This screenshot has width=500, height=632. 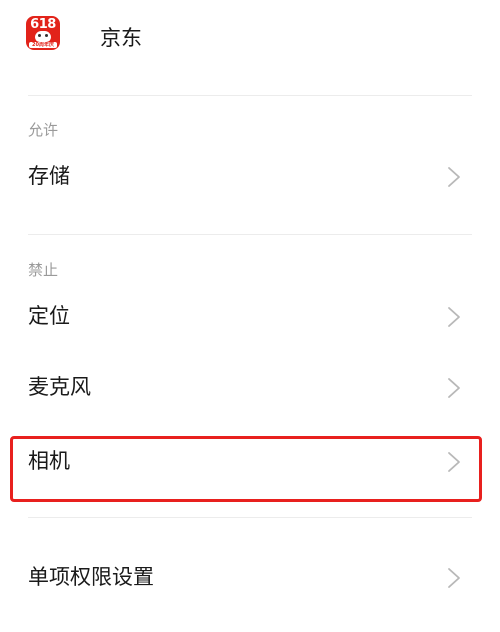 What do you see at coordinates (43, 270) in the screenshot?
I see `section-label-denied: 禁止` at bounding box center [43, 270].